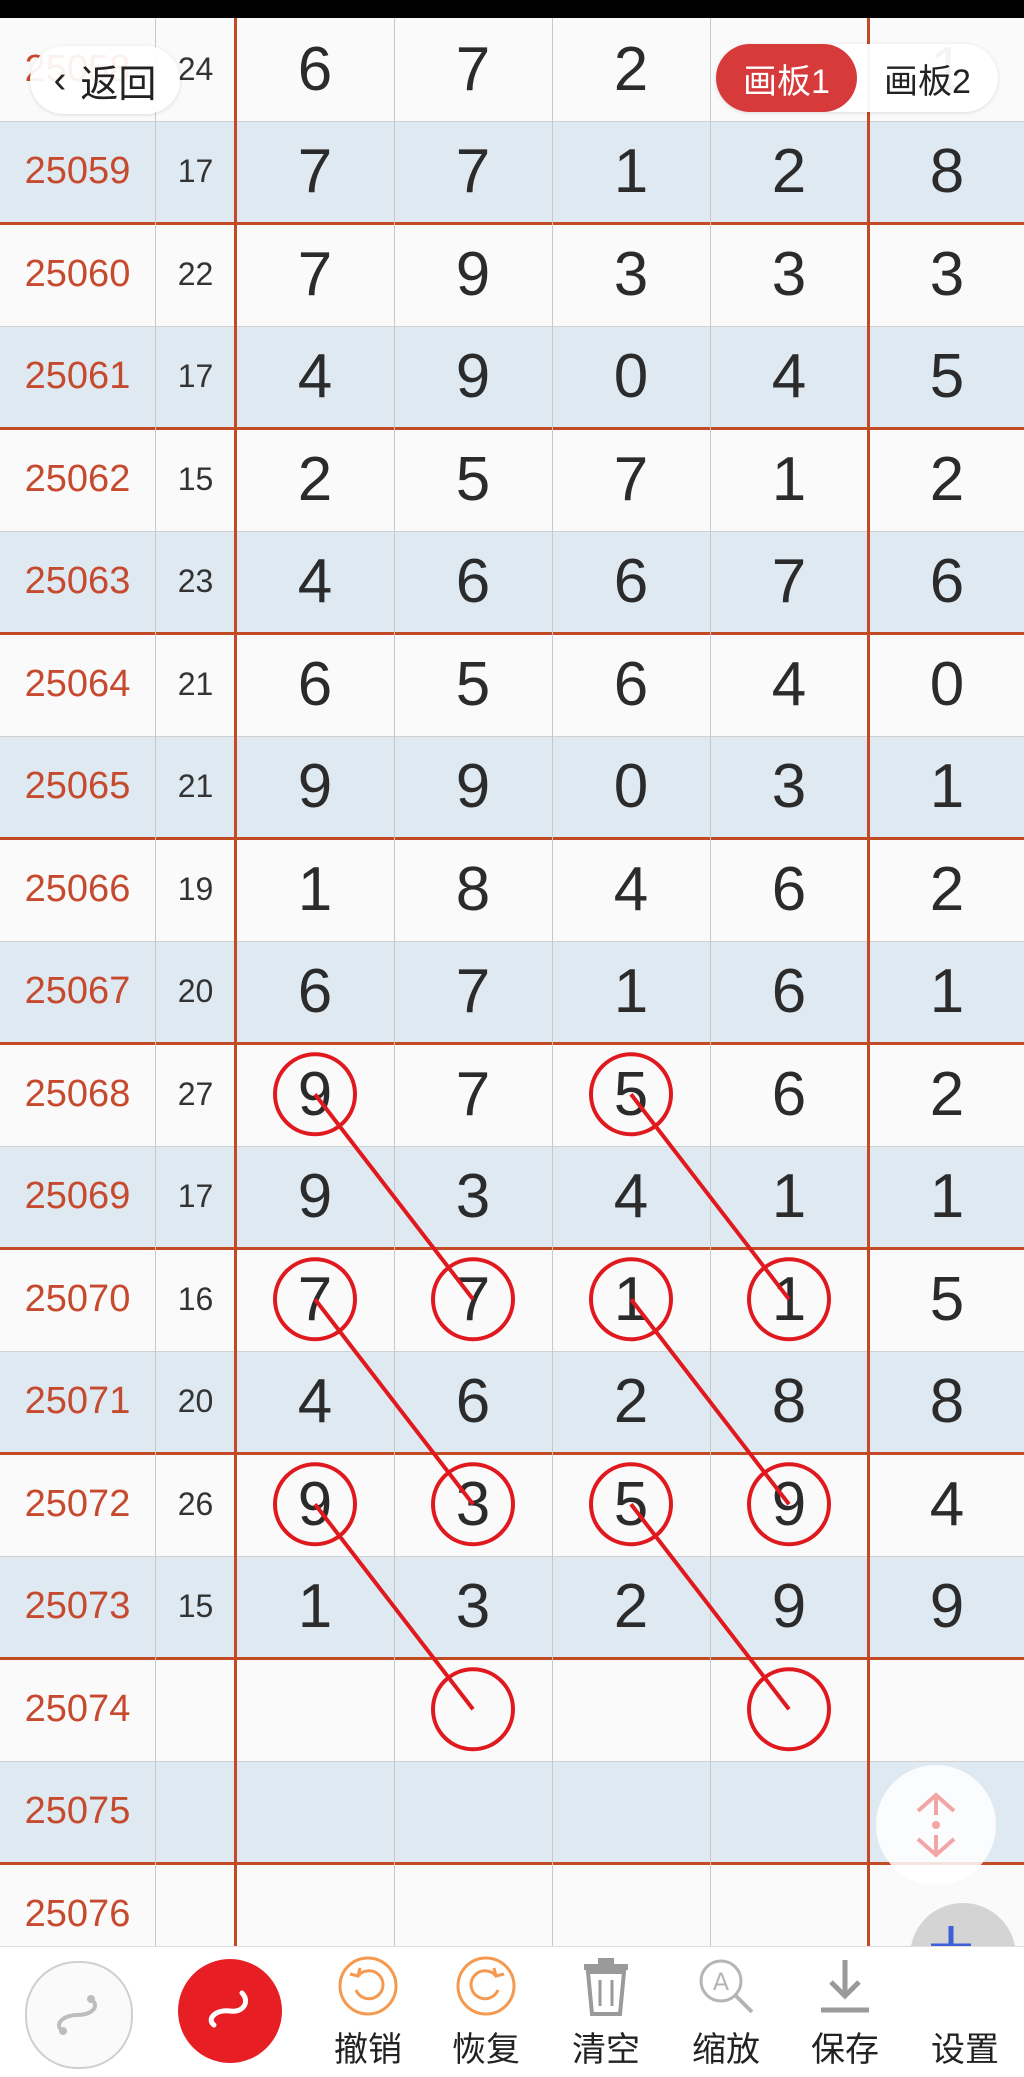  What do you see at coordinates (786, 78) in the screenshot?
I see `tab-board-1: 画板1` at bounding box center [786, 78].